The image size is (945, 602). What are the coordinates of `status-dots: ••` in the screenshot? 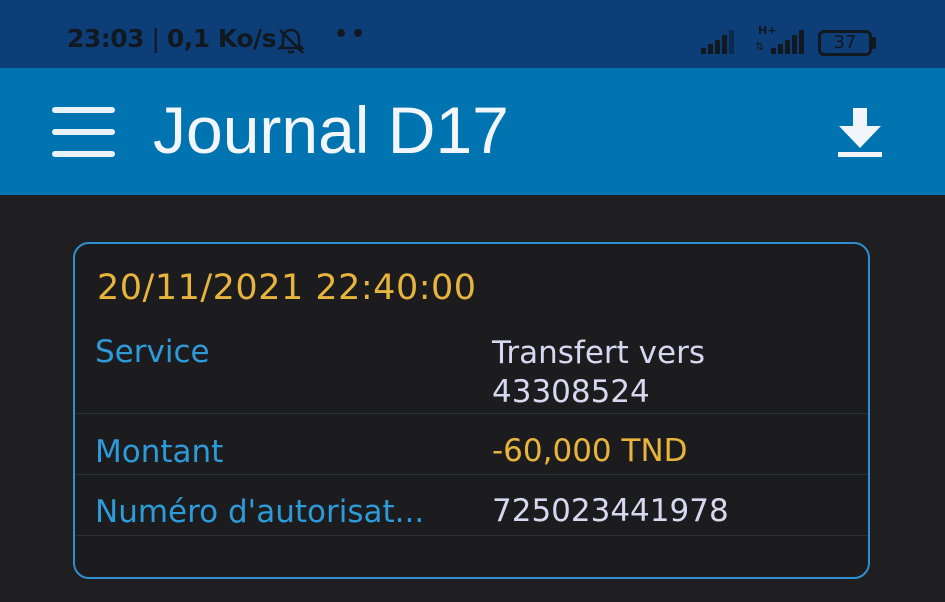 It's located at (351, 34).